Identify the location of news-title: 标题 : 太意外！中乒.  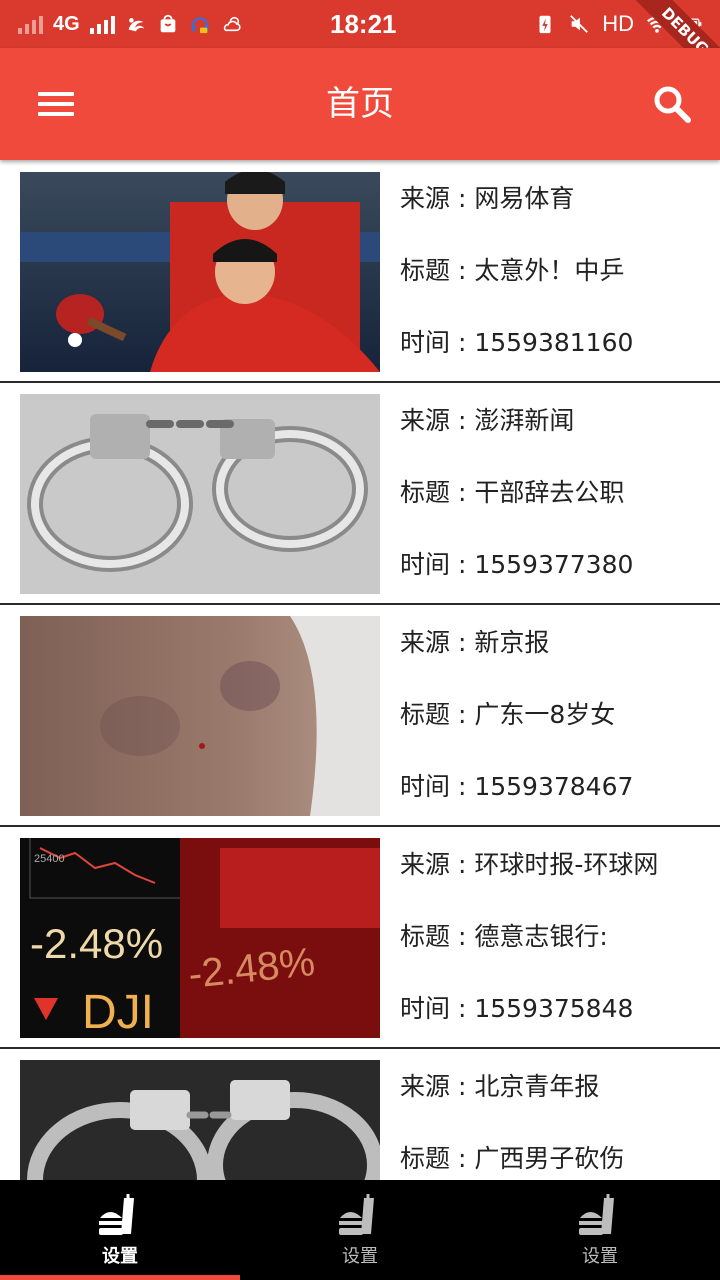
(512, 270).